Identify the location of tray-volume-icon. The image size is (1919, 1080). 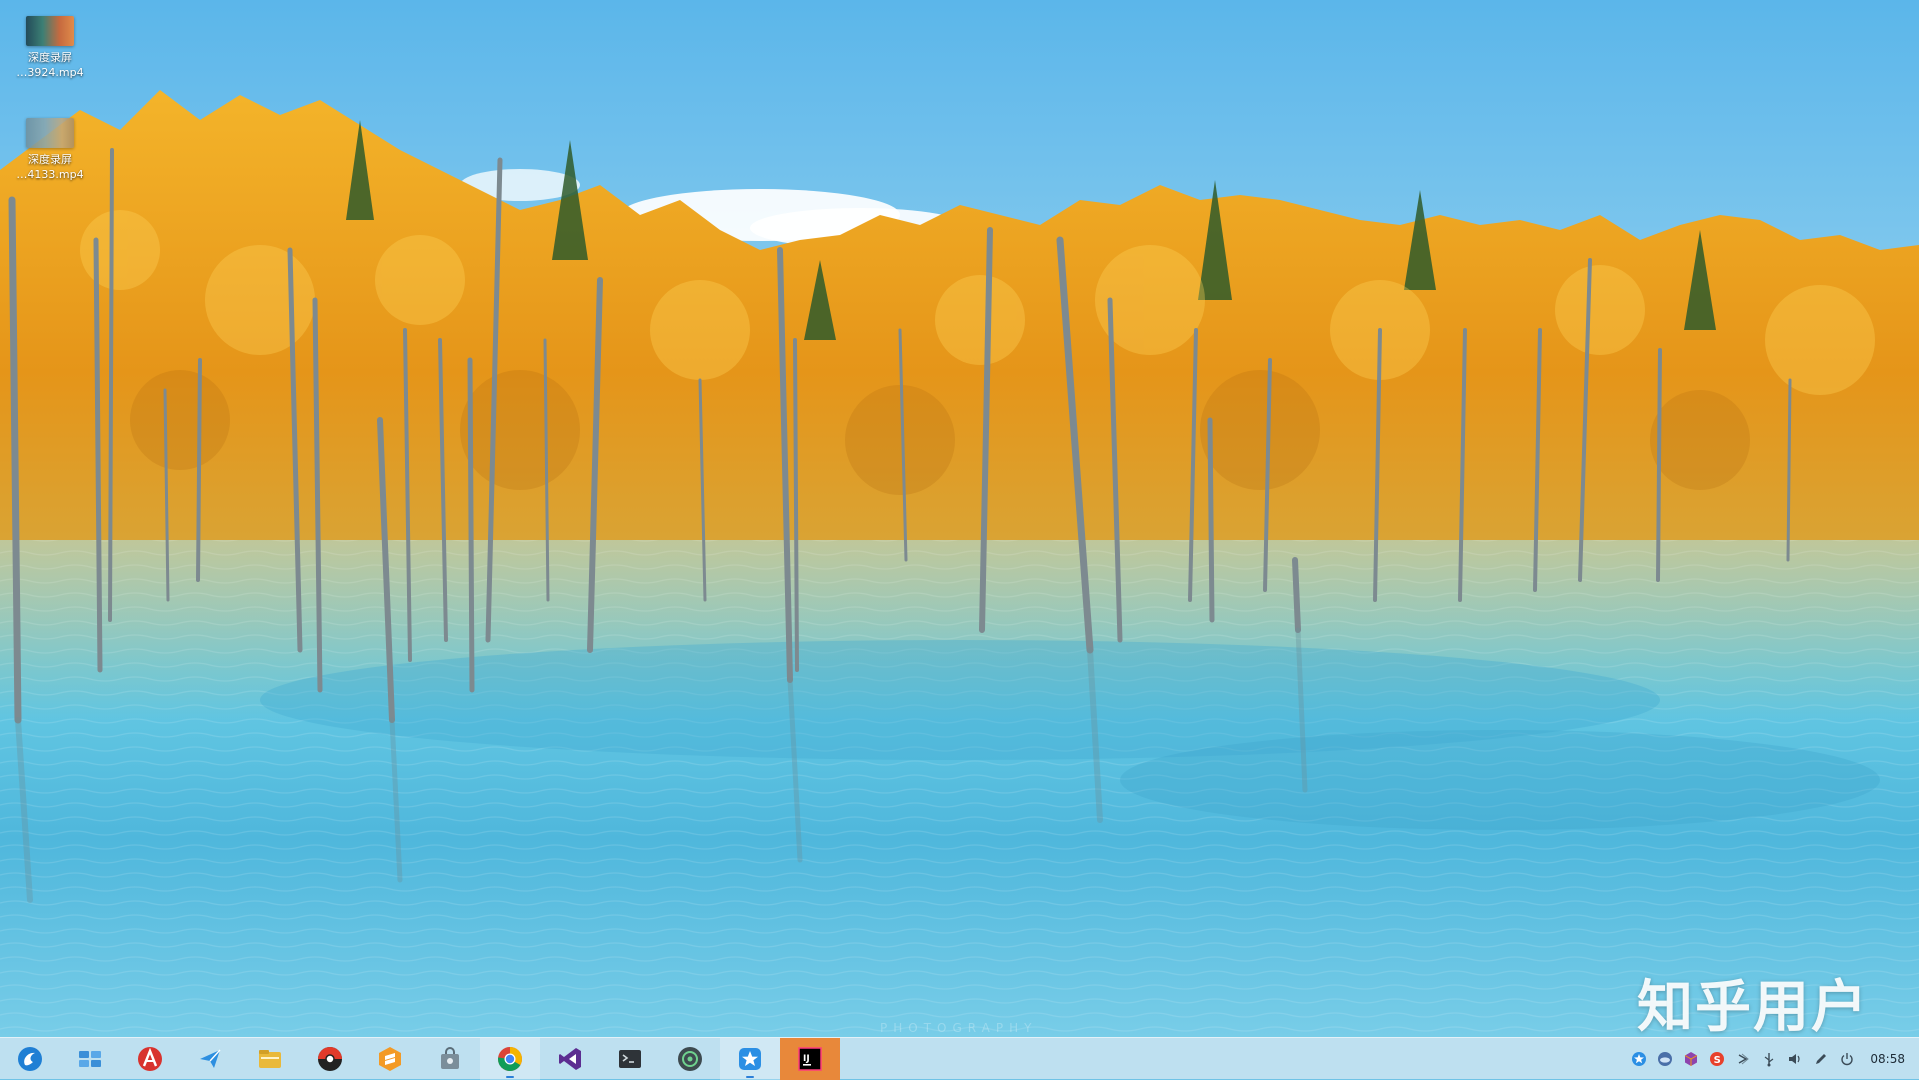
(1795, 1058).